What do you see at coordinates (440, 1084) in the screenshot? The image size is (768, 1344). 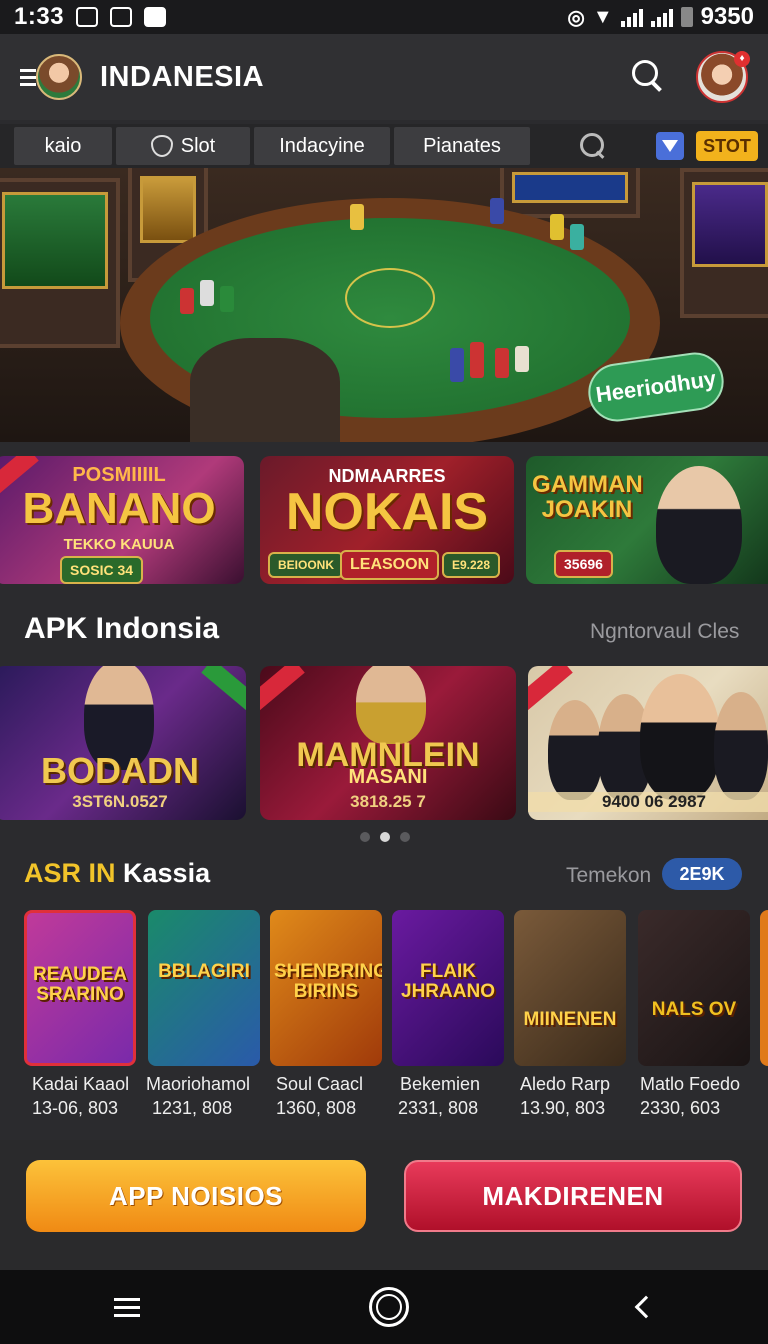 I see `game-name: Bekemien` at bounding box center [440, 1084].